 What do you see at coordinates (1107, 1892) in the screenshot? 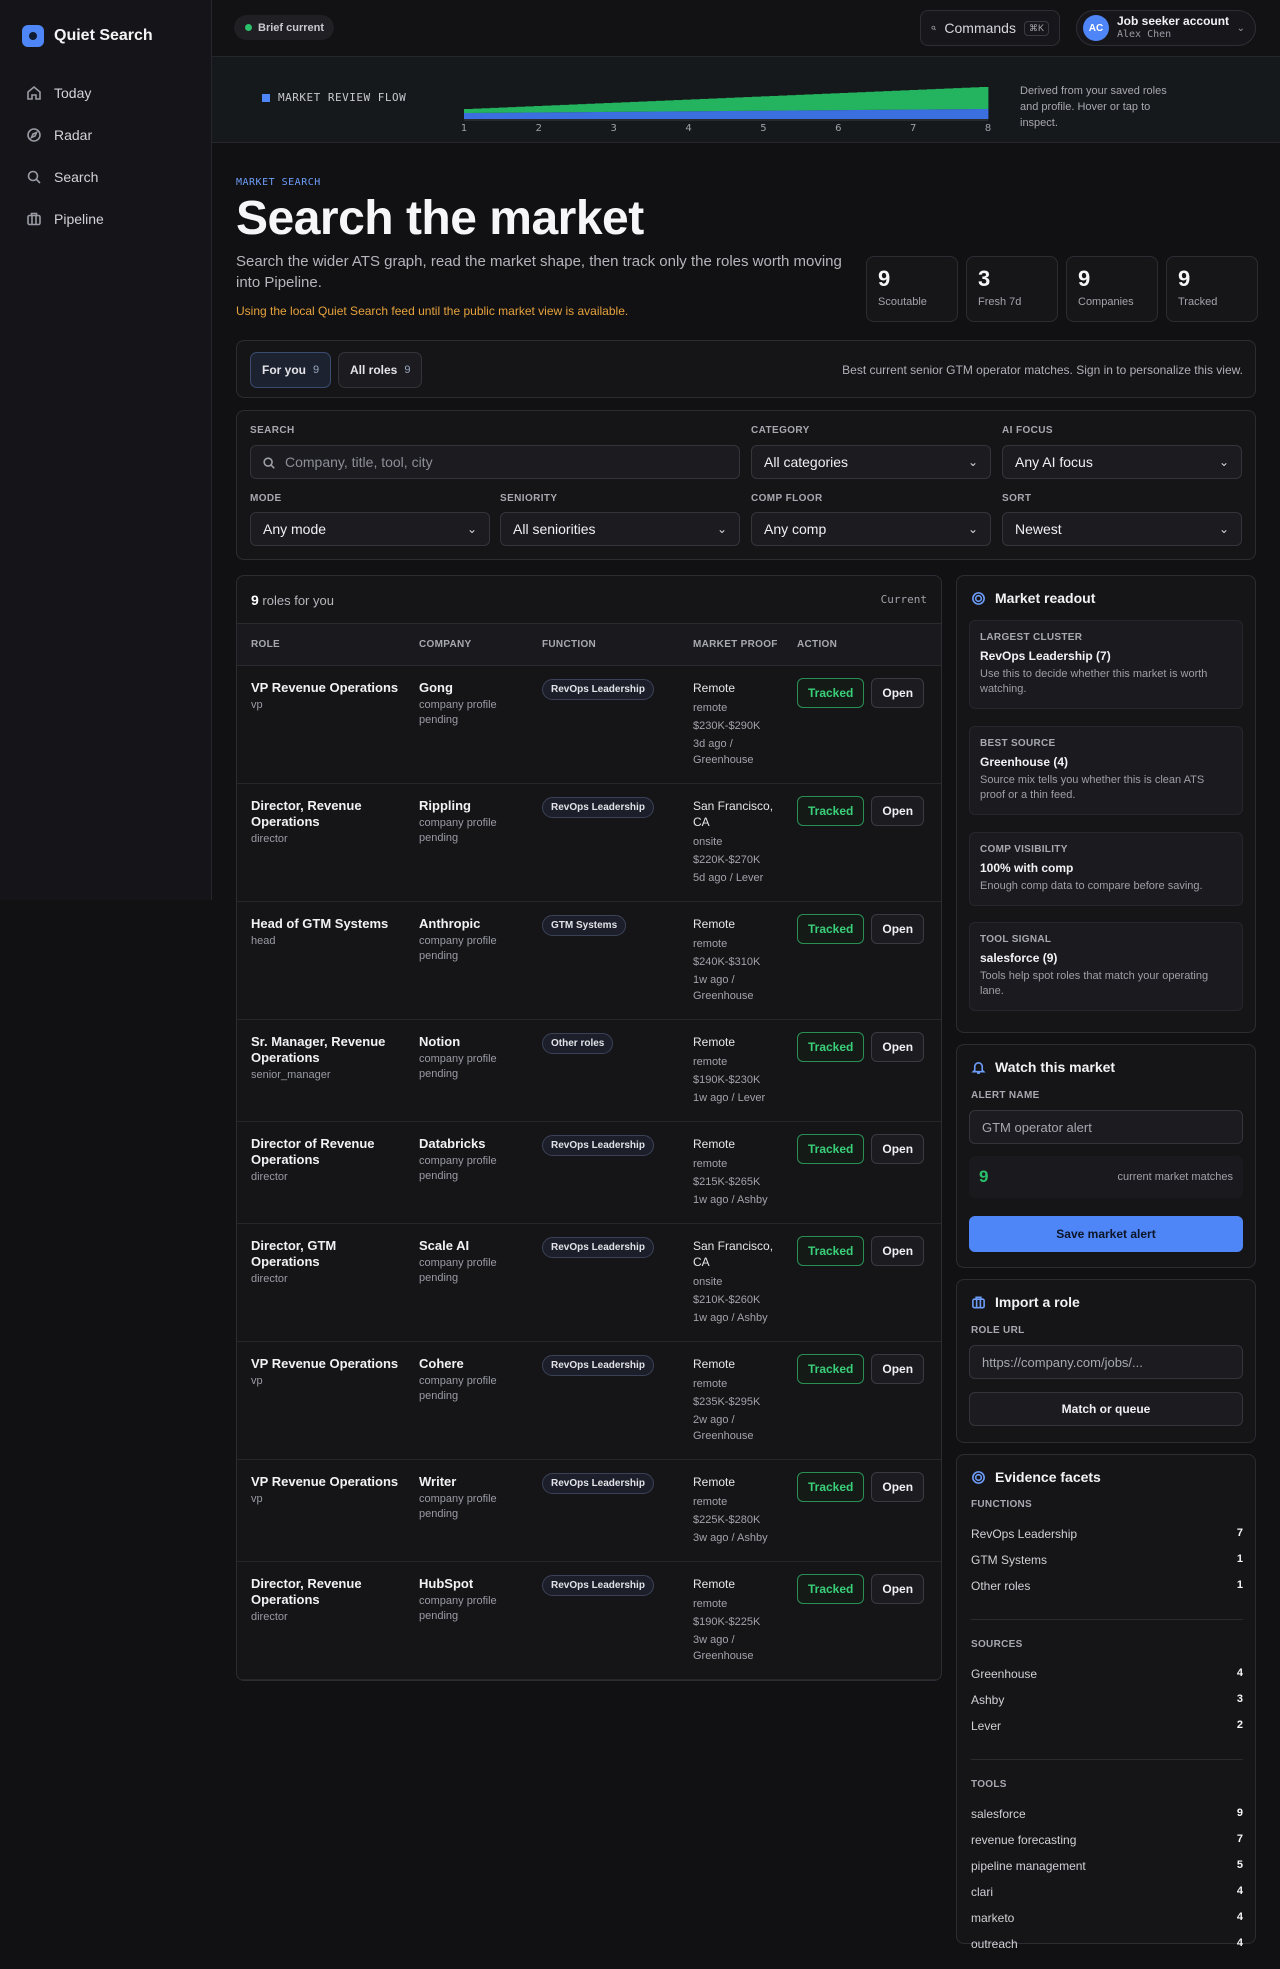
I see `facet-item: clari 4` at bounding box center [1107, 1892].